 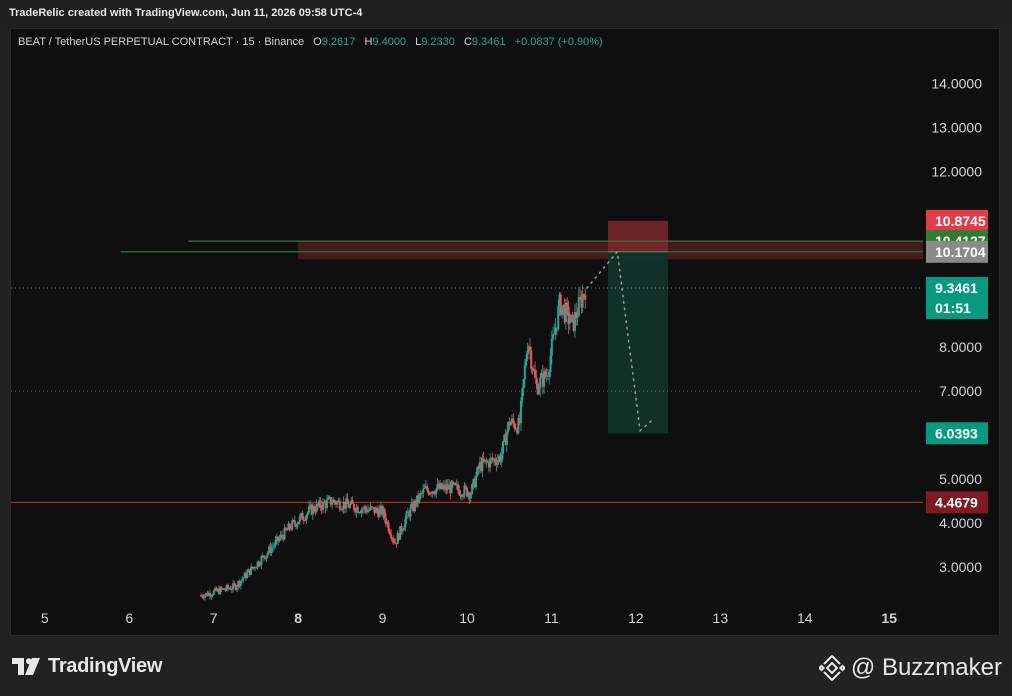 I want to click on open-value: 9.2617, so click(x=338, y=42).